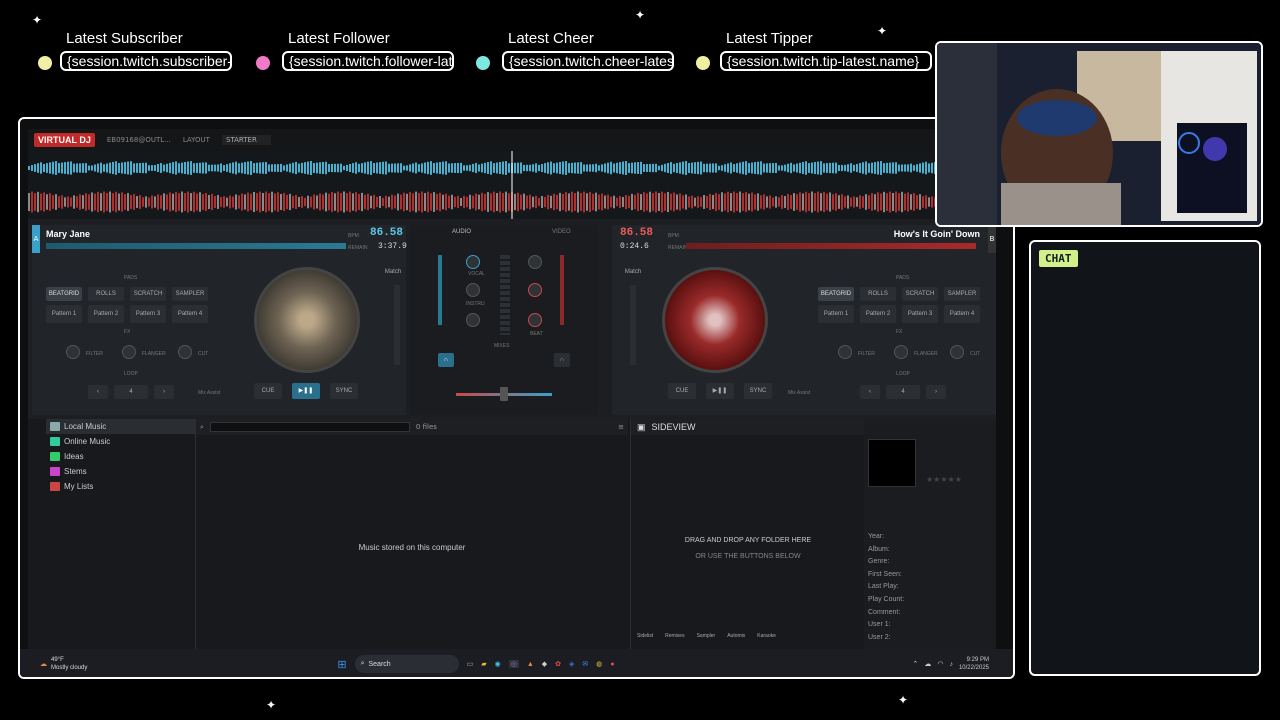  I want to click on system-clock: 9:29 PM 10/22/2025, so click(974, 664).